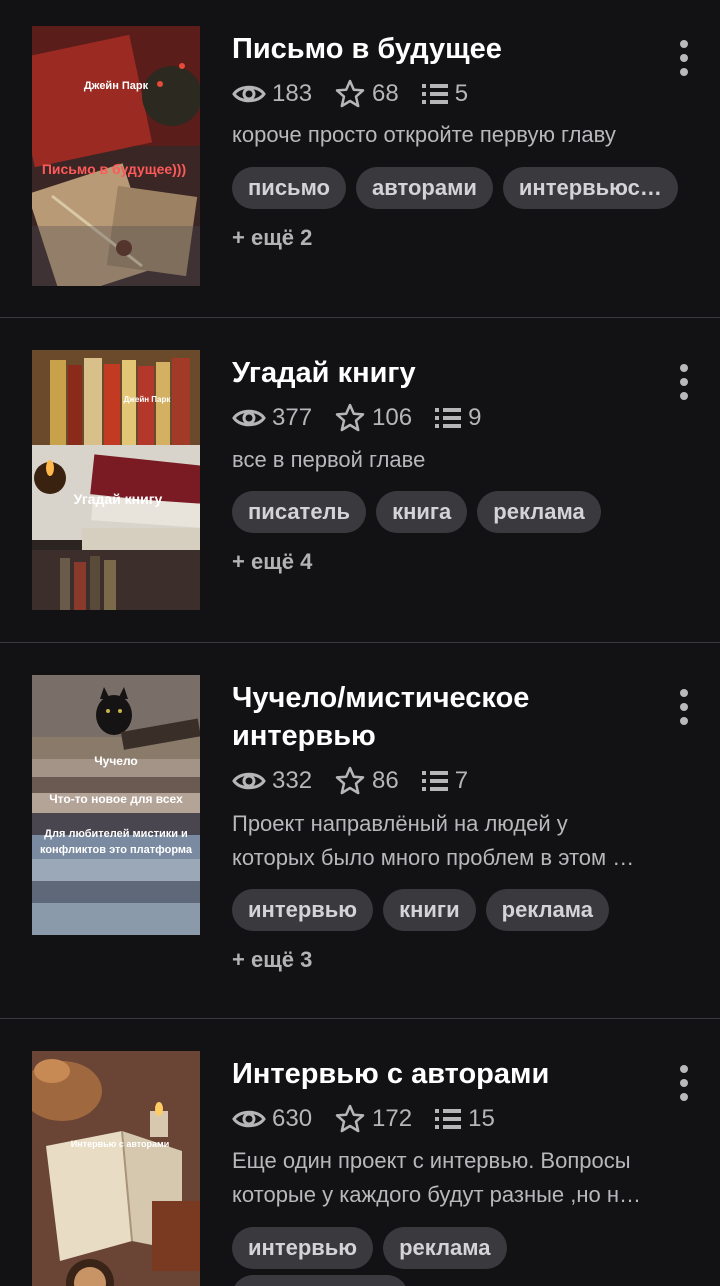 The image size is (720, 1286). I want to click on tag-chip: авторами, so click(424, 188).